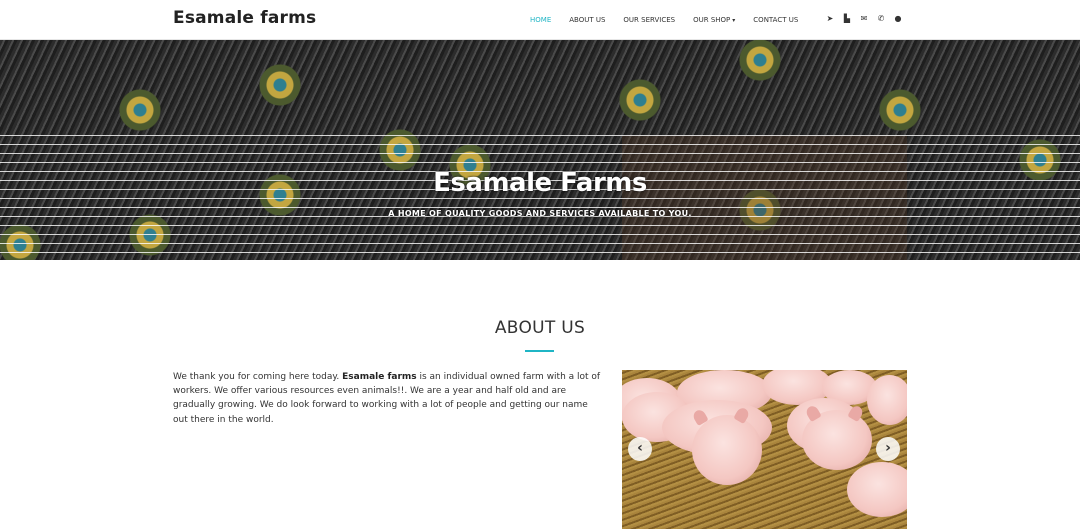 Image resolution: width=1080 pixels, height=529 pixels. Describe the element at coordinates (734, 20) in the screenshot. I see `chevron-down-icon: ▾` at that location.